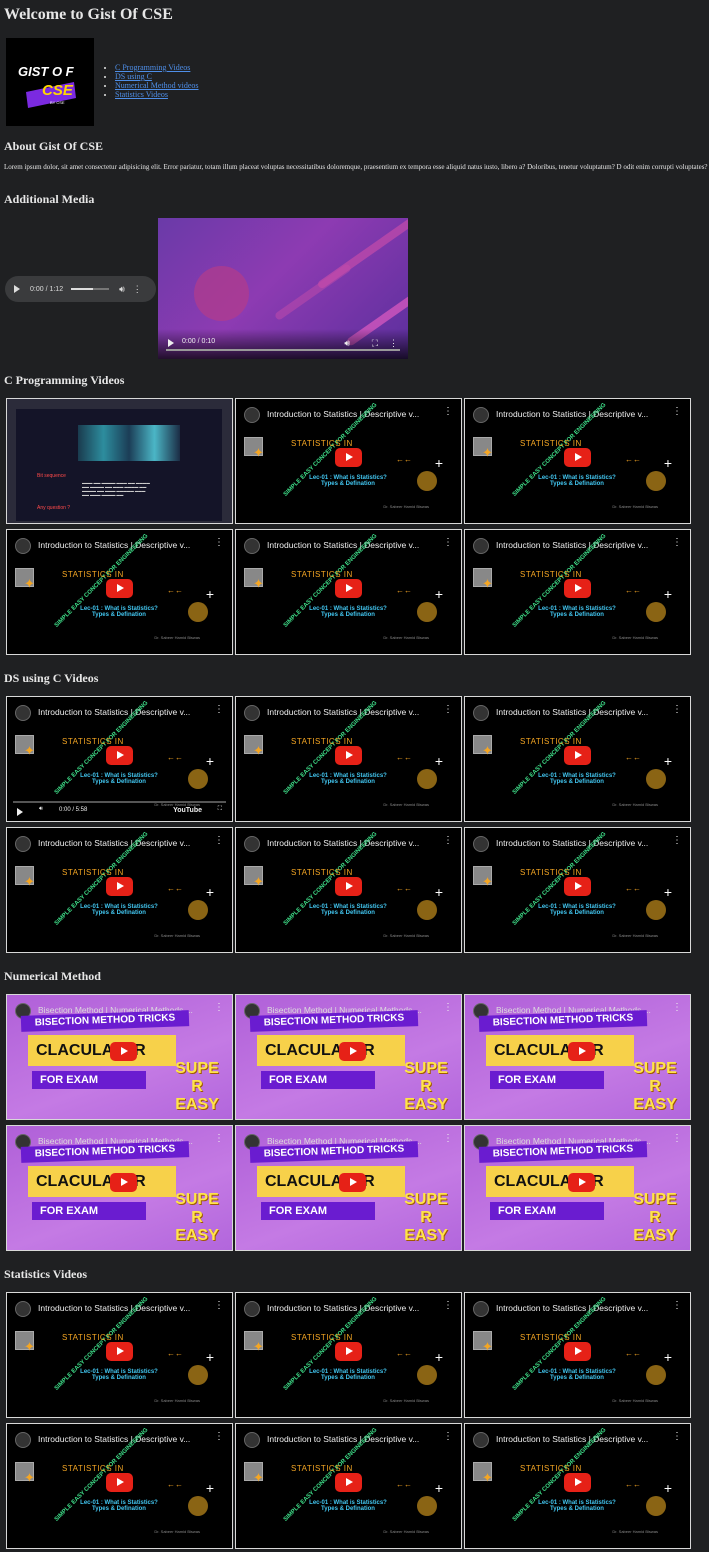 The height and width of the screenshot is (1552, 709). Describe the element at coordinates (141, 94) in the screenshot. I see `nav-link-statistics: Statistics Videos` at that location.